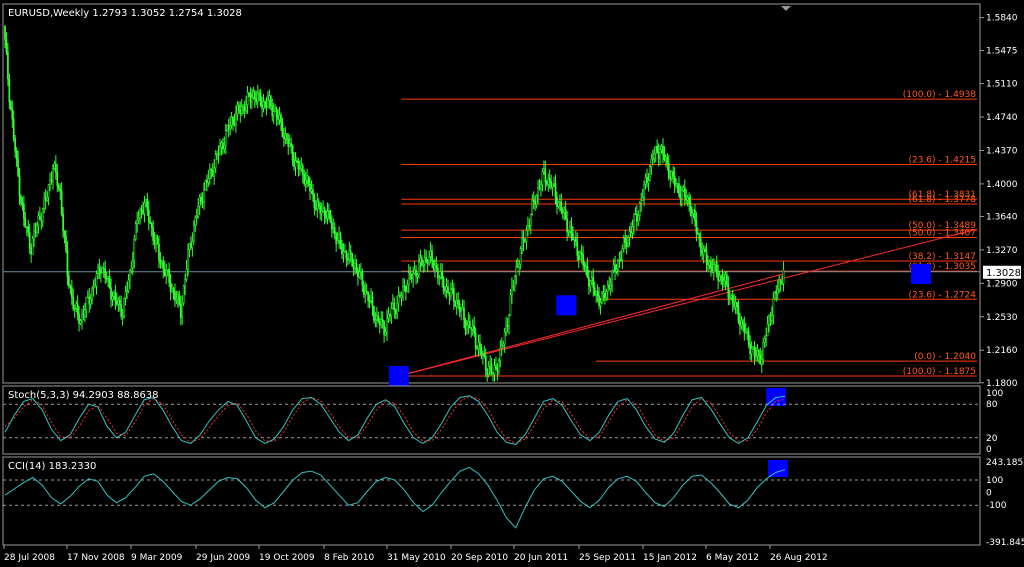 This screenshot has height=567, width=1024. I want to click on fib-level-label: (23.6) - 1.4215, so click(942, 160).